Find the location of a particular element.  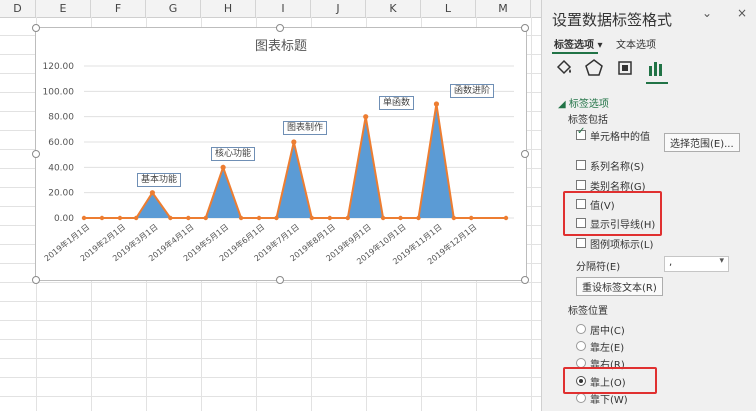

active-icon-indicator is located at coordinates (657, 83).